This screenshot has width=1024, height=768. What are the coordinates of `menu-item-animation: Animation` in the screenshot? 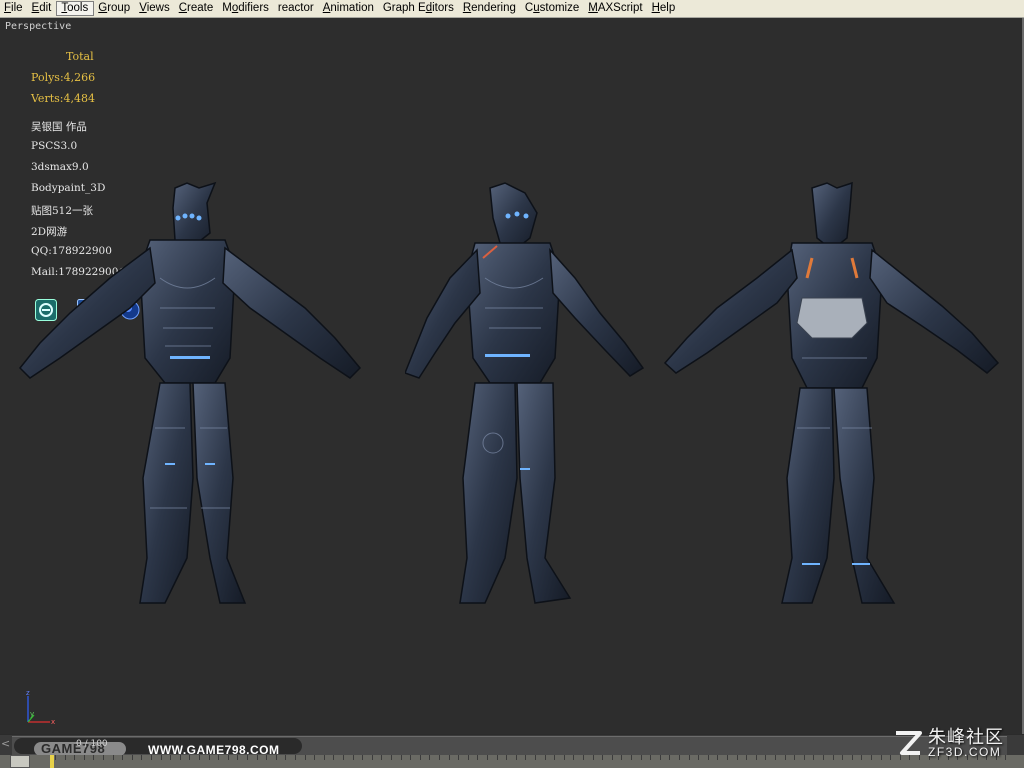 It's located at (349, 8).